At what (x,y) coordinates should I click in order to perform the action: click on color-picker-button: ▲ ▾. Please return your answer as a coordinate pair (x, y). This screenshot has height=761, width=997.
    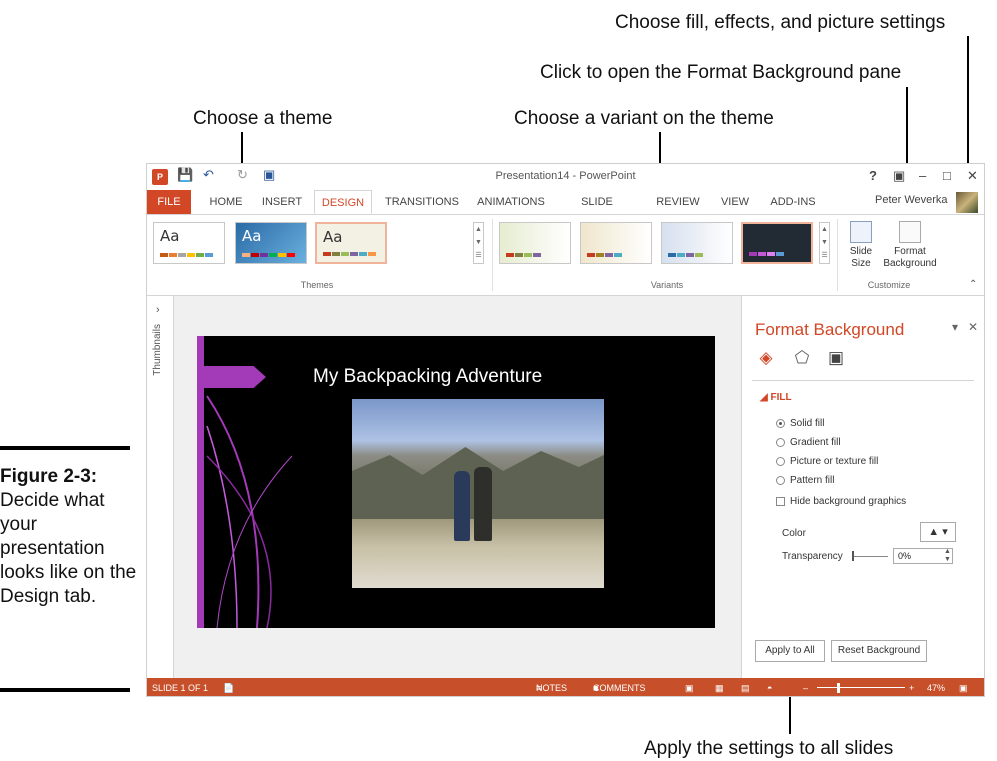
    Looking at the image, I should click on (938, 532).